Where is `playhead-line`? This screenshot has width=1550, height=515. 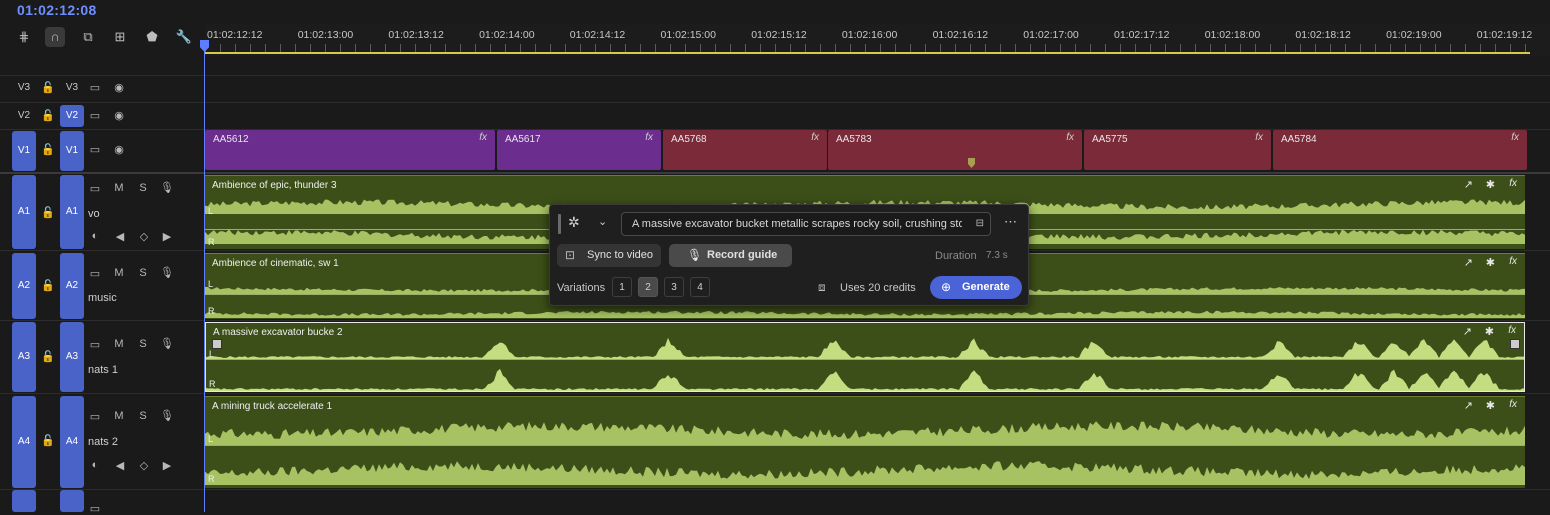
playhead-line is located at coordinates (204, 276).